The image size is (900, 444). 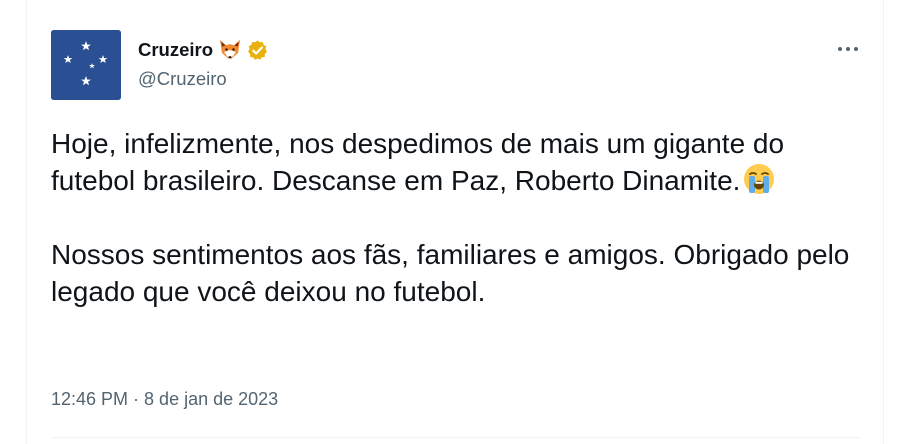 I want to click on author-name-row: Cruzeiro, so click(x=203, y=50).